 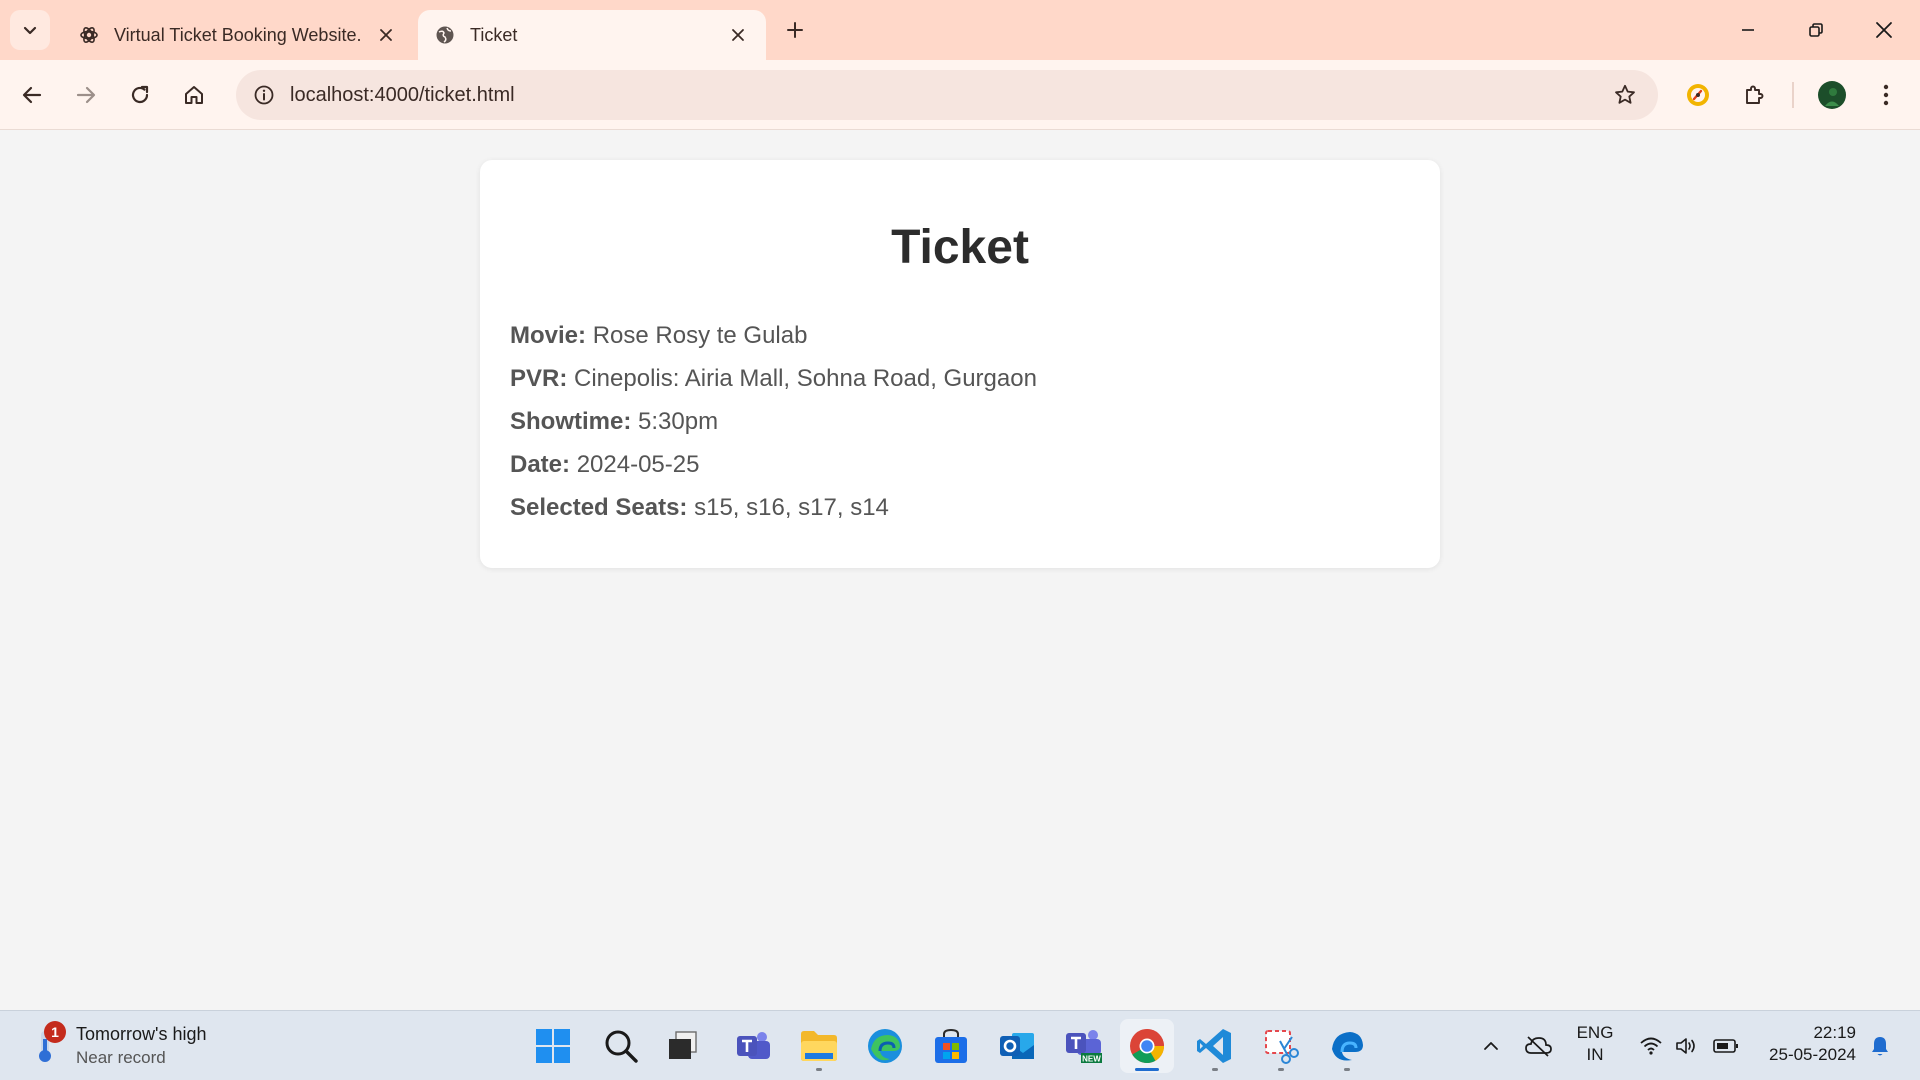 What do you see at coordinates (1281, 1046) in the screenshot?
I see `snipping-tool-app` at bounding box center [1281, 1046].